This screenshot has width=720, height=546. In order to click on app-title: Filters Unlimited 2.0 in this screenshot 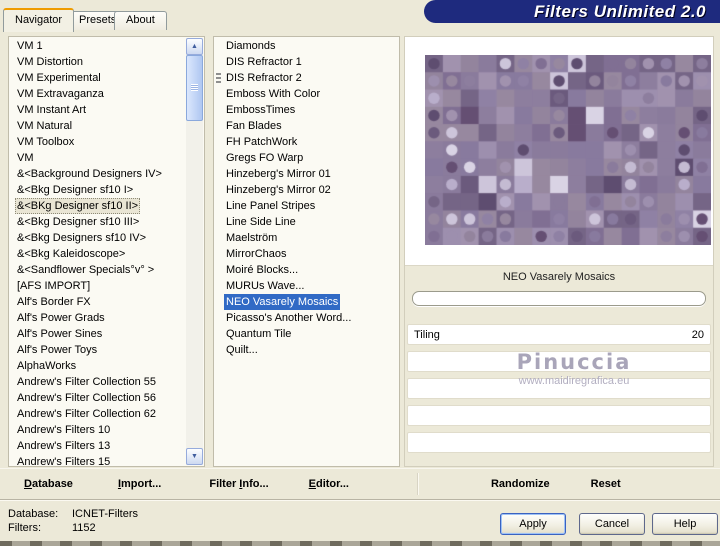, I will do `click(619, 11)`.